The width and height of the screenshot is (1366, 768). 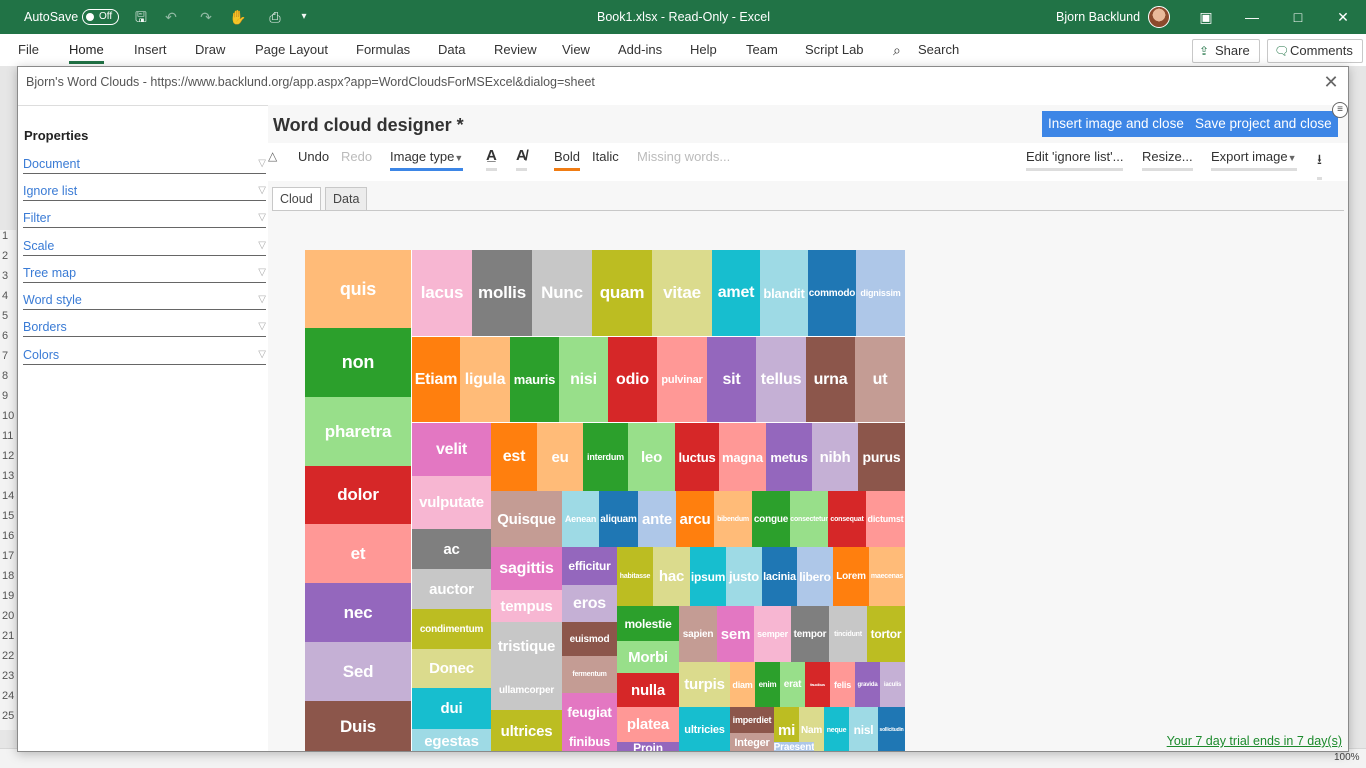 I want to click on cloud-word-tile: metus, so click(x=789, y=457).